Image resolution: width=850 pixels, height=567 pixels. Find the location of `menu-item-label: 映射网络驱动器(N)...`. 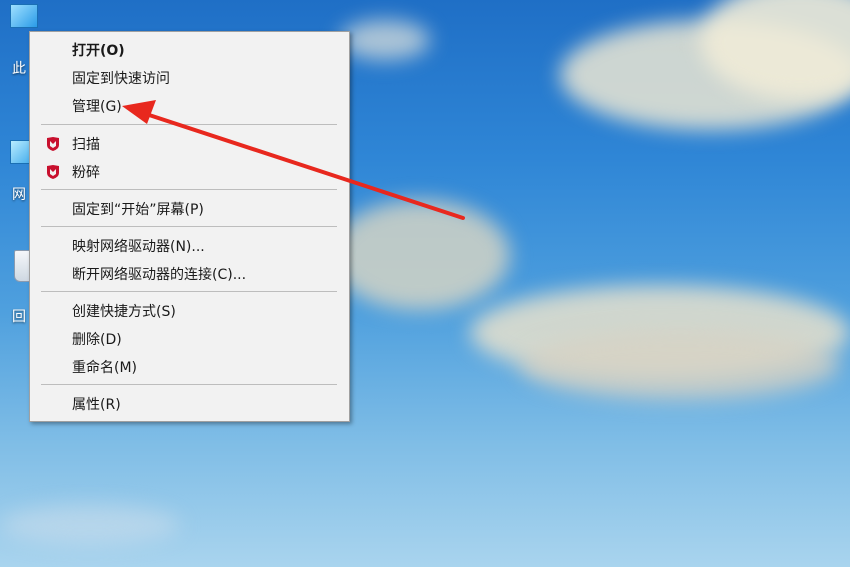

menu-item-label: 映射网络驱动器(N)... is located at coordinates (138, 247).